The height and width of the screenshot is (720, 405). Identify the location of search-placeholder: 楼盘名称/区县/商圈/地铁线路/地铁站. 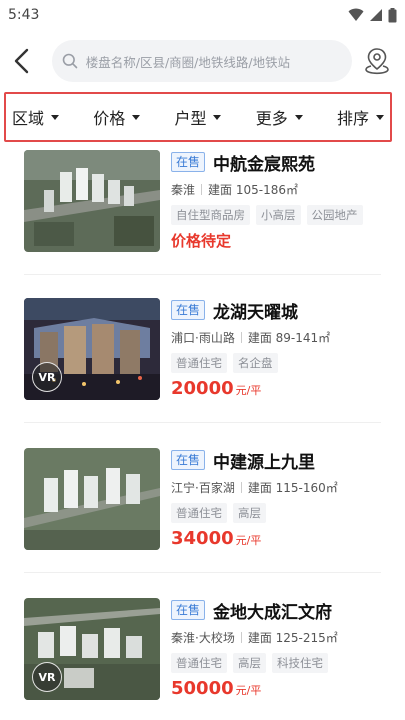
(188, 62).